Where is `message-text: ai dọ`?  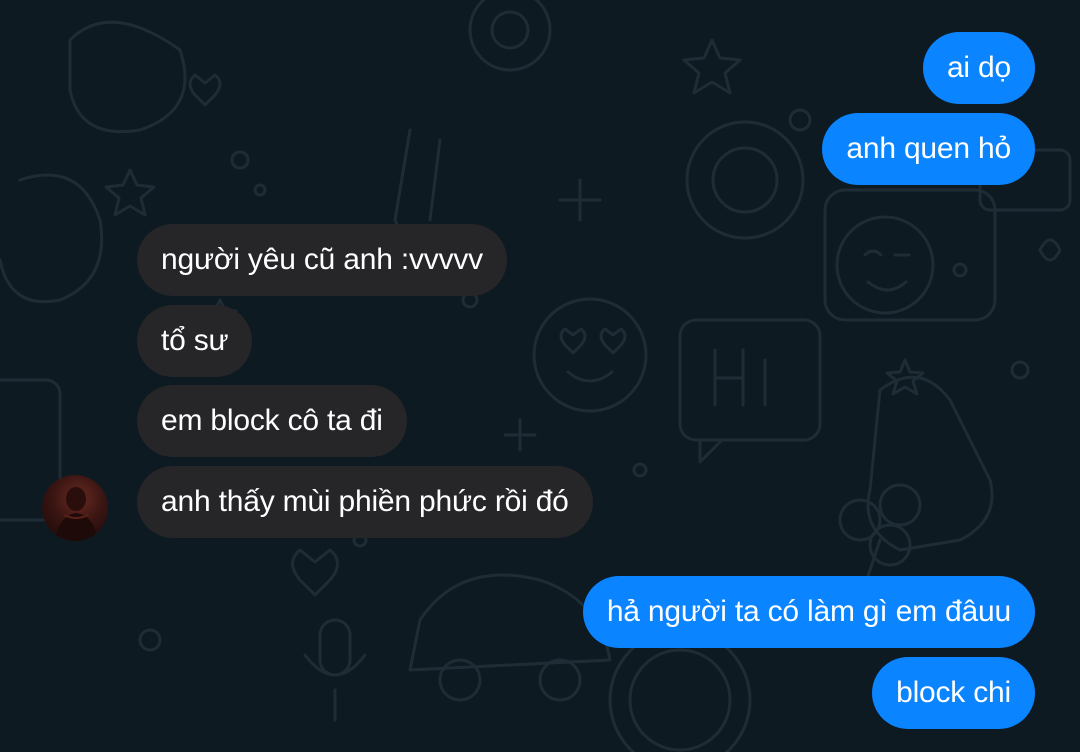 message-text: ai dọ is located at coordinates (978, 67).